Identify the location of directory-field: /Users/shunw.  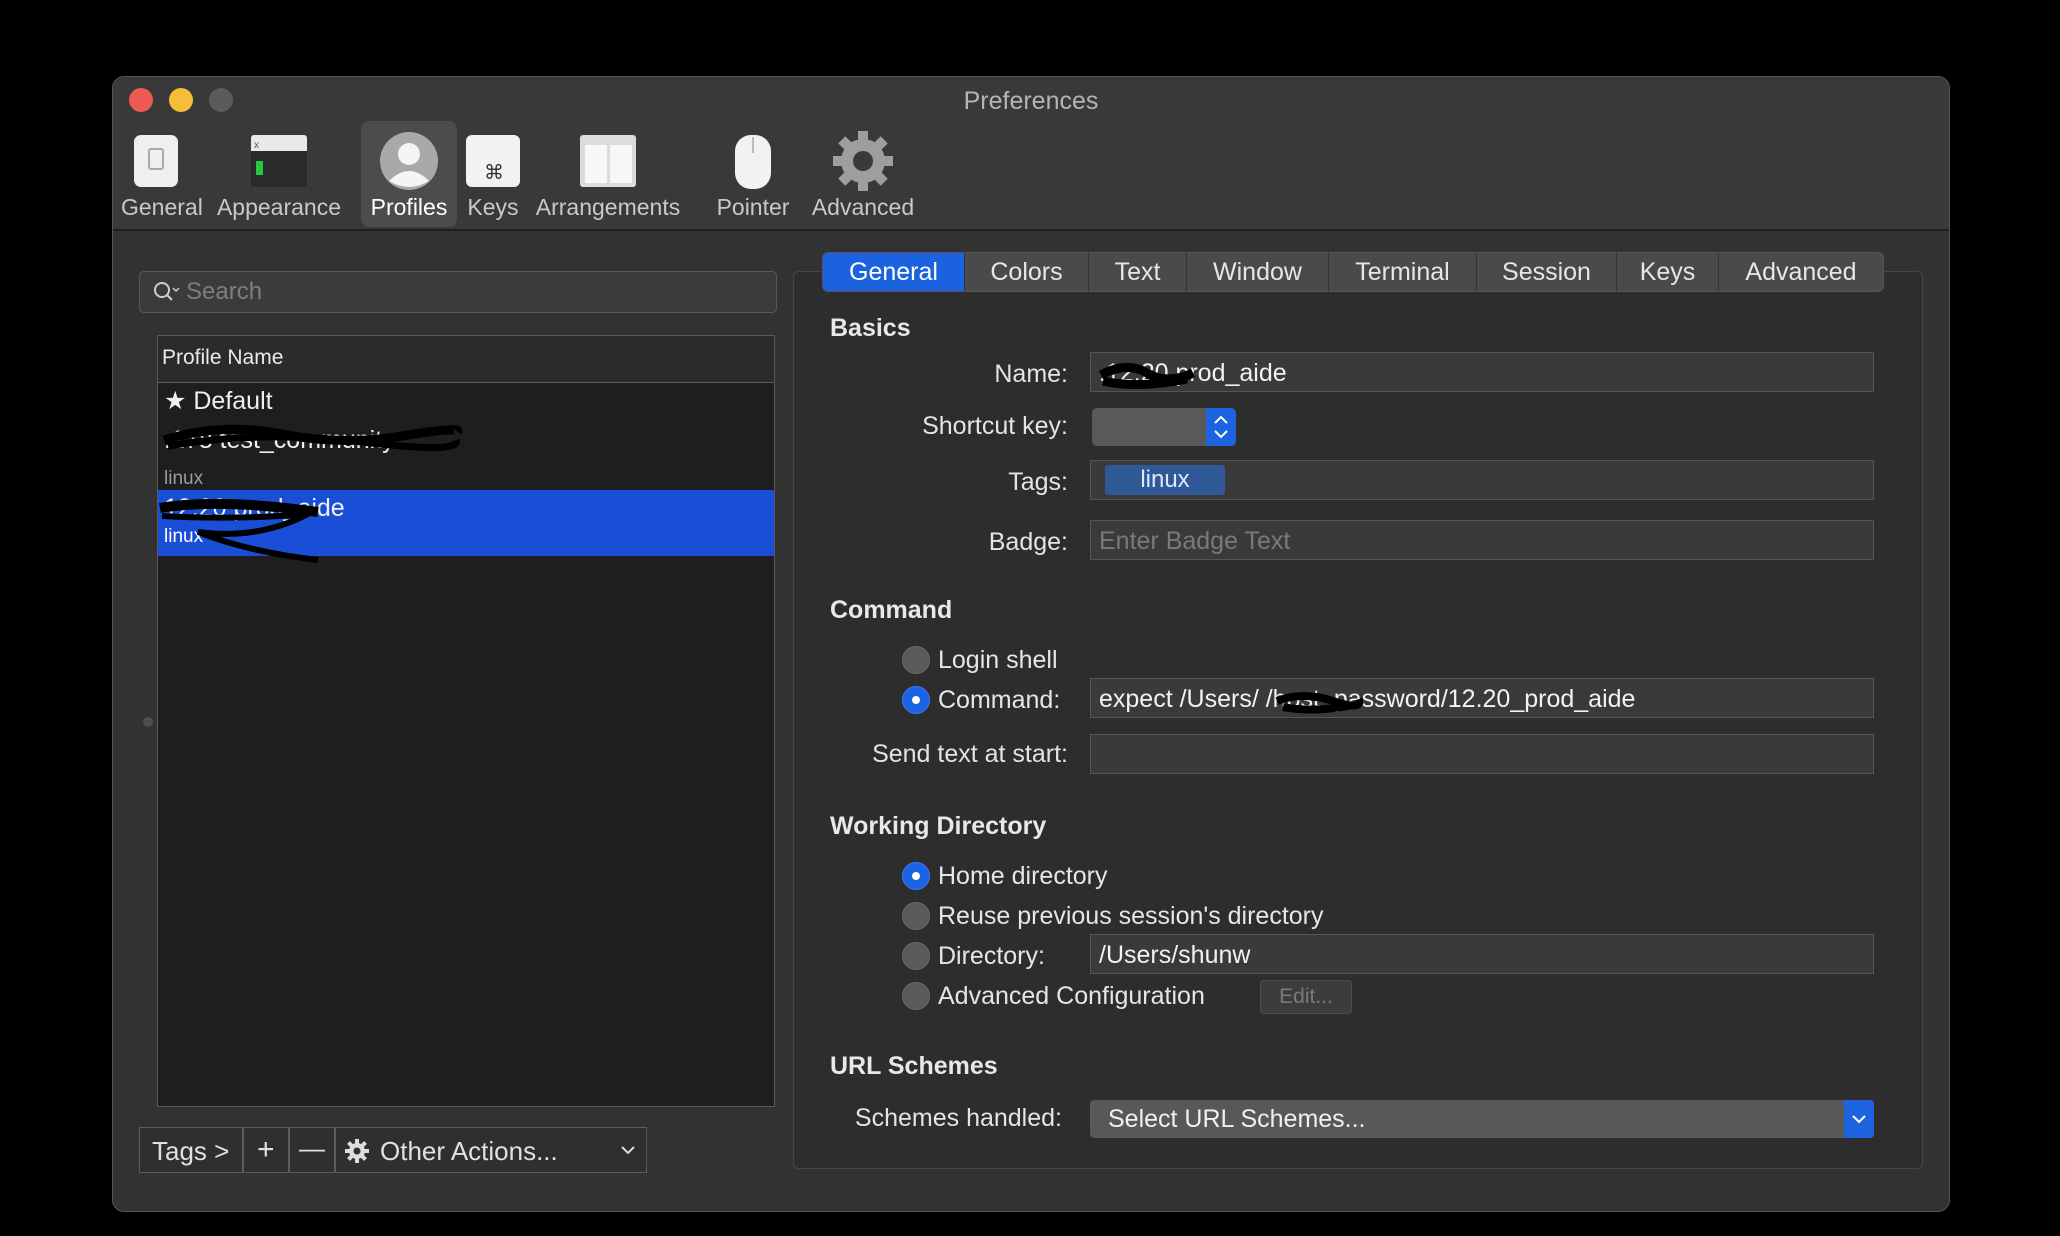
(1482, 954).